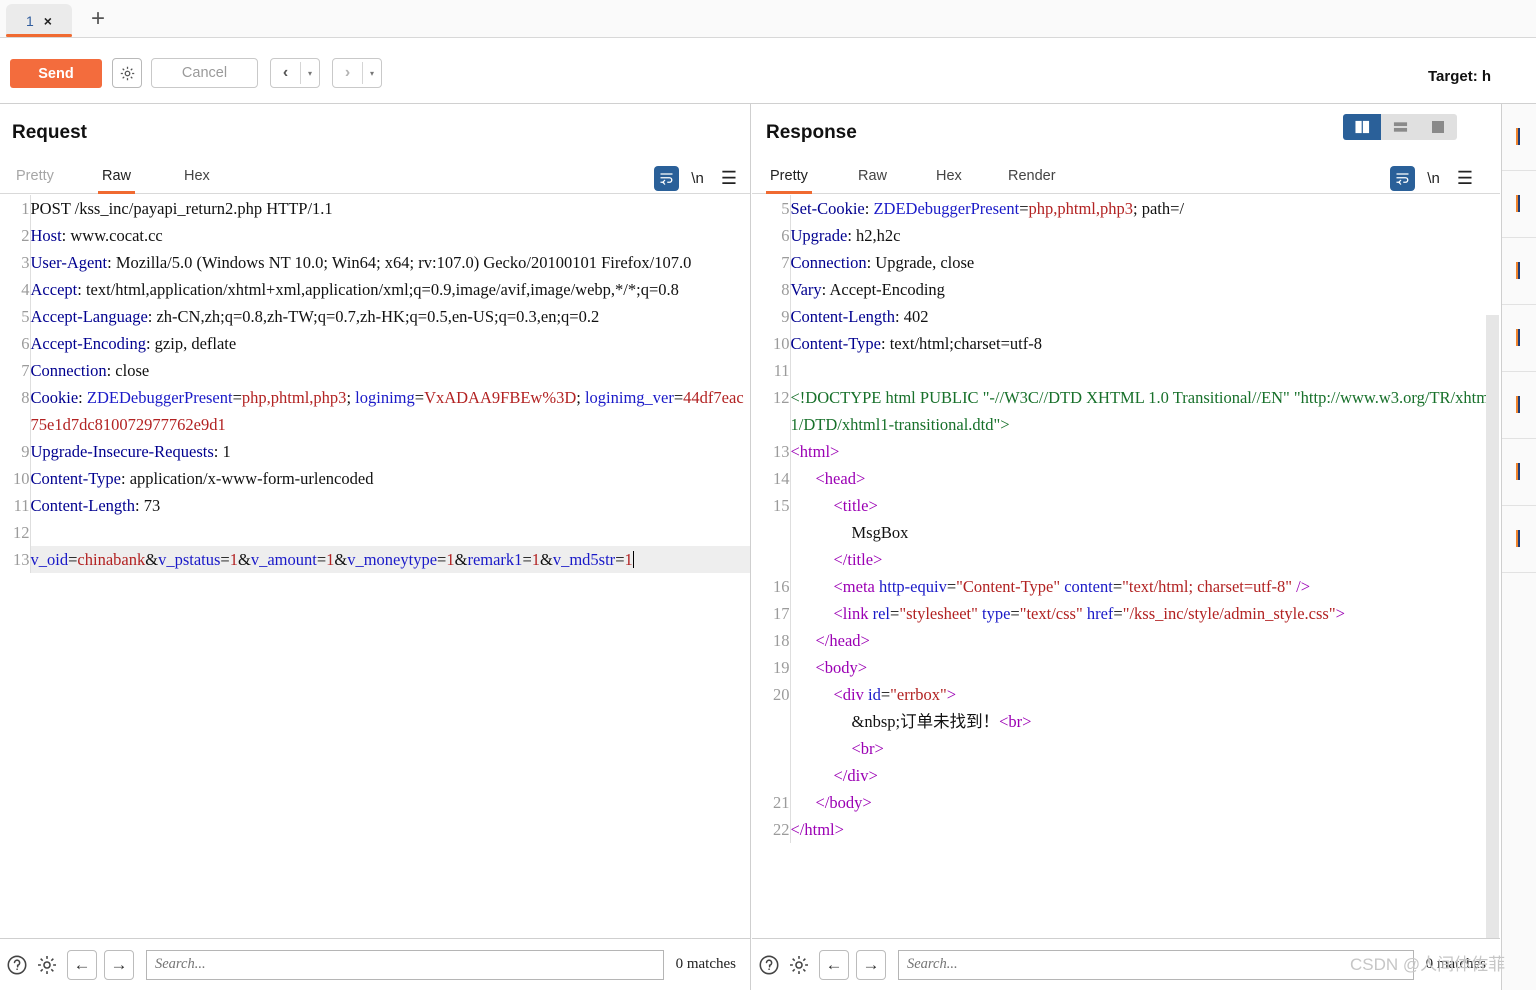 The image size is (1536, 990). What do you see at coordinates (390, 343) in the screenshot?
I see `code-line-content: Accept-Encoding: gzip, deflate` at bounding box center [390, 343].